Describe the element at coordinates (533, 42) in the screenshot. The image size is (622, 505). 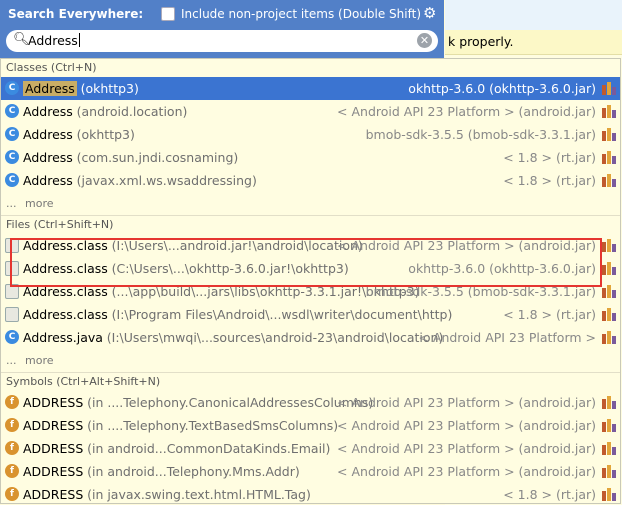
I see `background-notice: k properly.` at that location.